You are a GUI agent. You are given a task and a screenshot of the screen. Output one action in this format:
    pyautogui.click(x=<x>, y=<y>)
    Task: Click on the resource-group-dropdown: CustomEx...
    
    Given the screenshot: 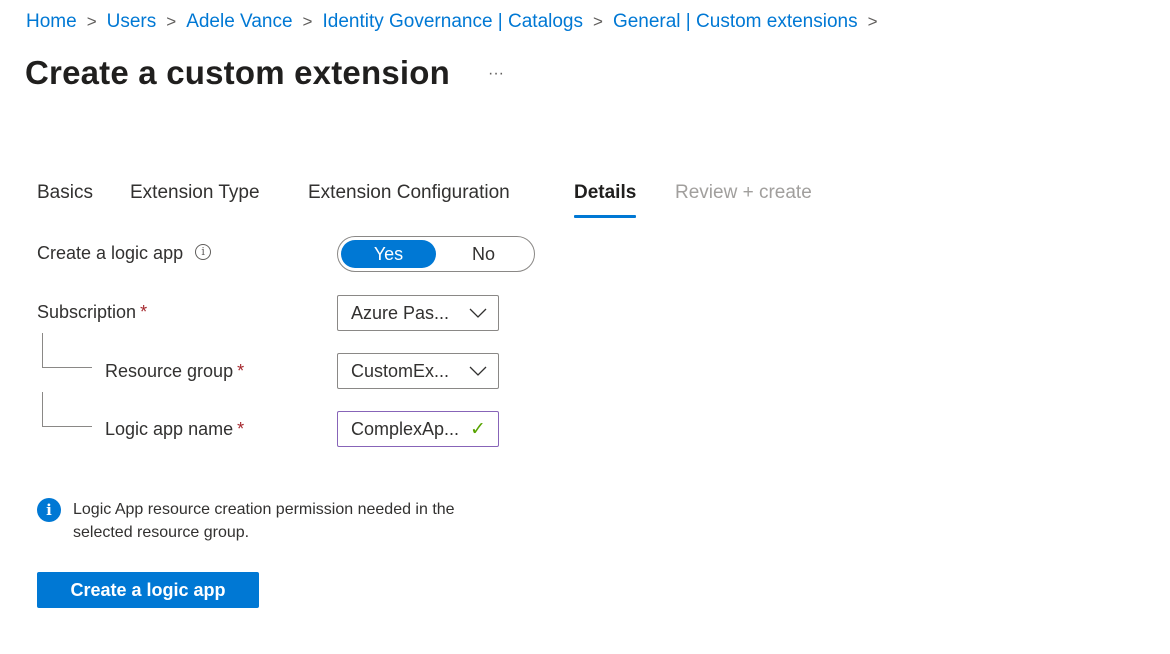 What is the action you would take?
    pyautogui.click(x=418, y=371)
    